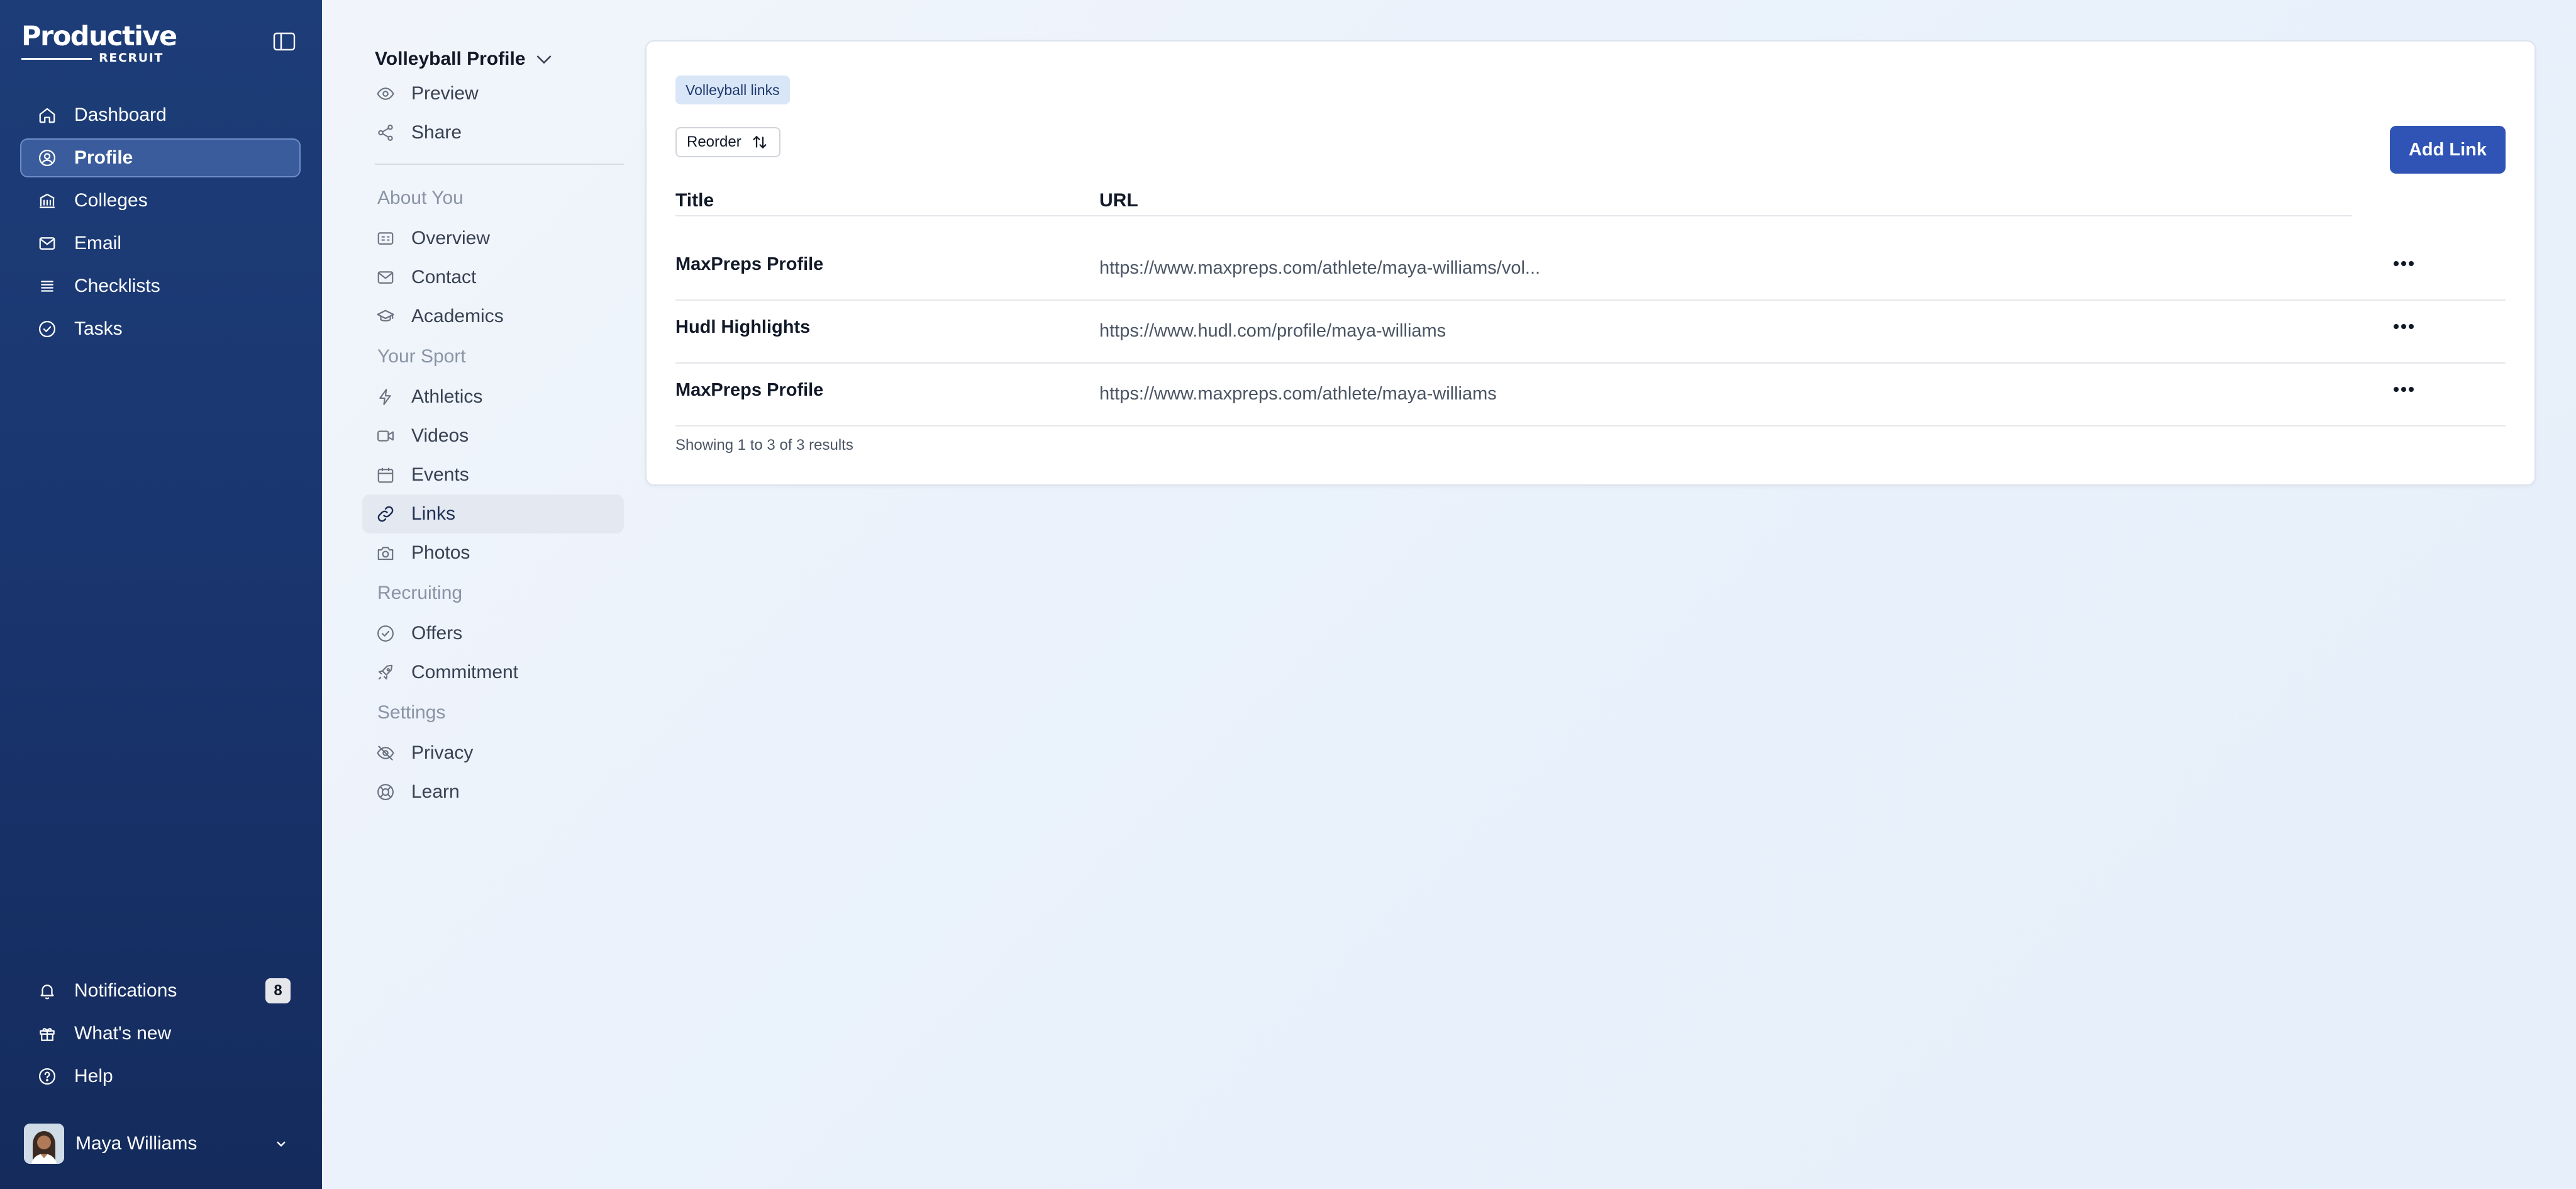 This screenshot has width=2576, height=1189. What do you see at coordinates (47, 157) in the screenshot?
I see `user-circle-icon` at bounding box center [47, 157].